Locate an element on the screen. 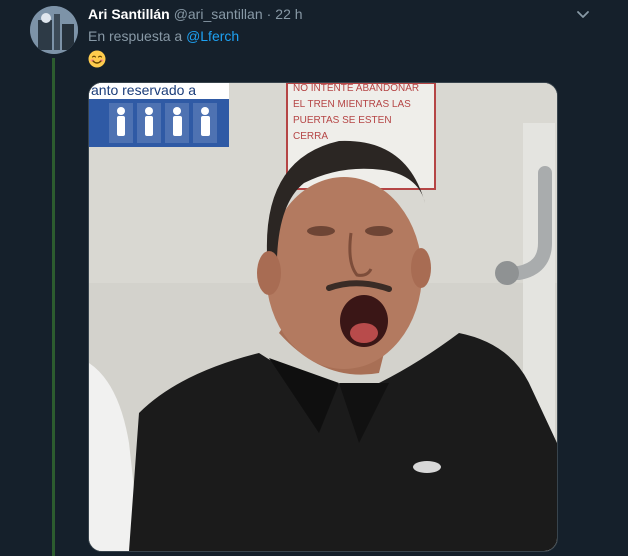 The height and width of the screenshot is (556, 628). sign-left-text: anto reservado a is located at coordinates (143, 90).